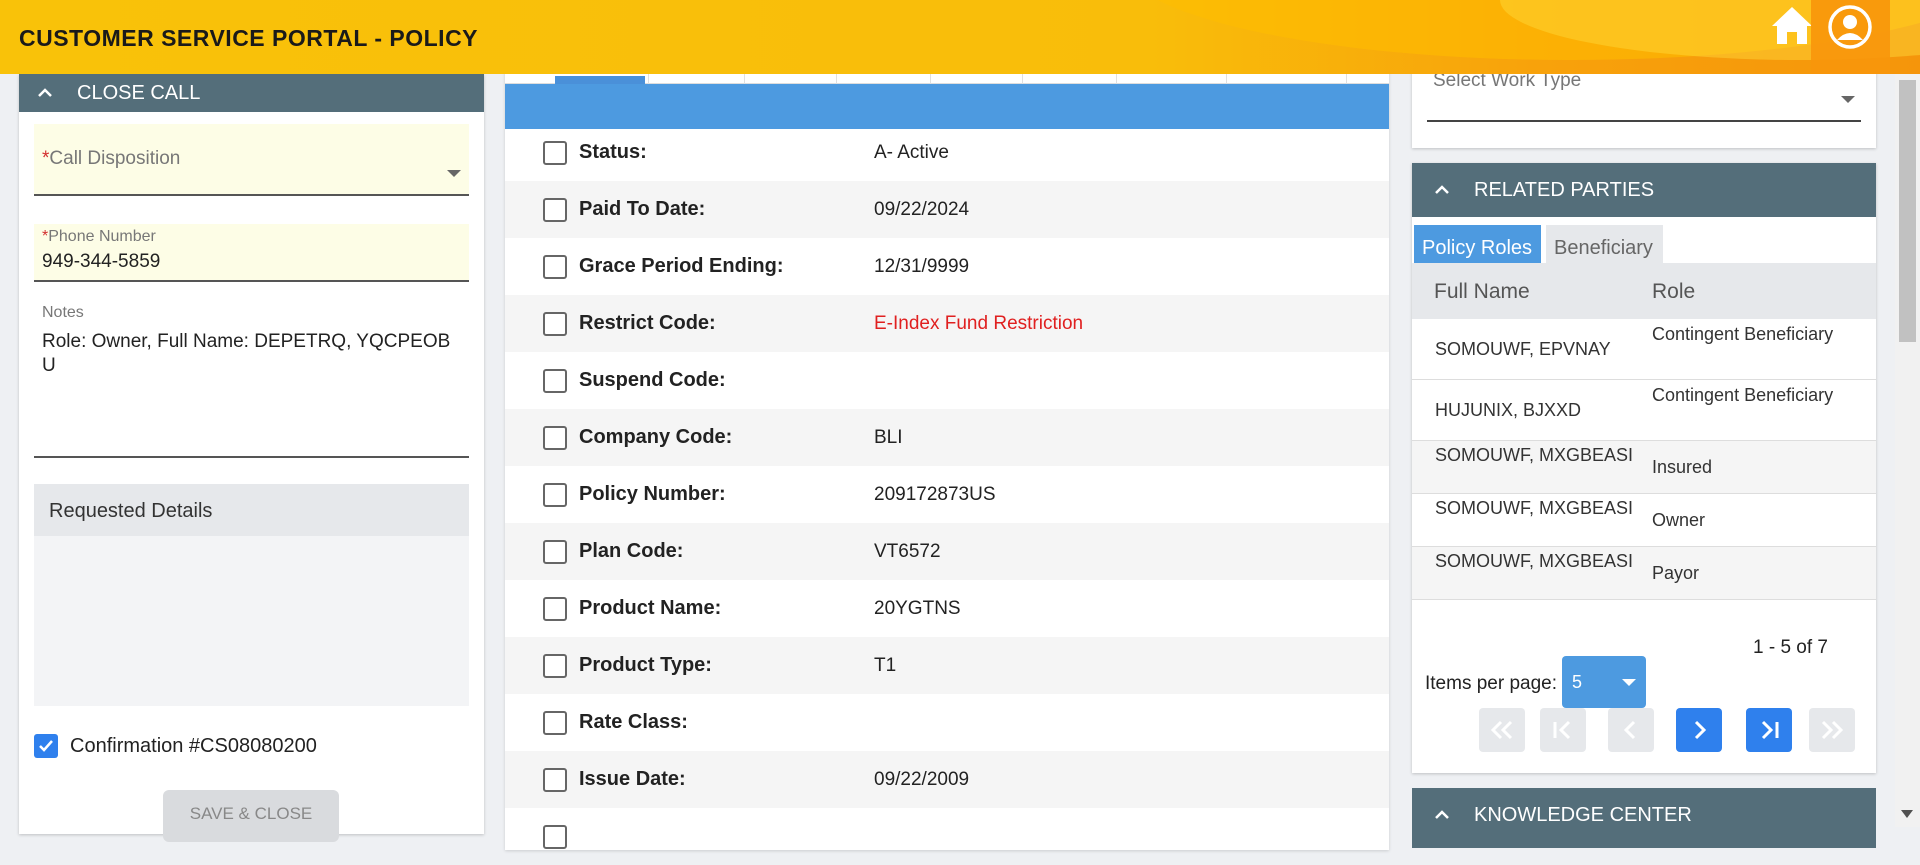 The width and height of the screenshot is (1920, 865). I want to click on knowledge-center-header: KNOWLEDGE CENTER, so click(1644, 815).